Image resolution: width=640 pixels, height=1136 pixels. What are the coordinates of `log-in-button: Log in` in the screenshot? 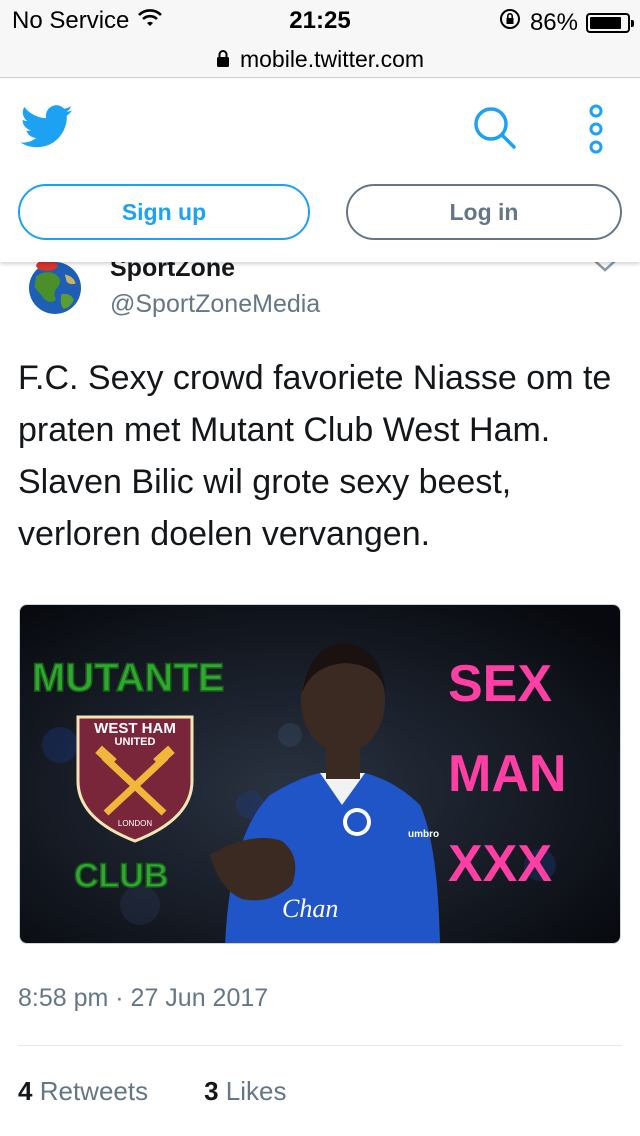 It's located at (484, 212).